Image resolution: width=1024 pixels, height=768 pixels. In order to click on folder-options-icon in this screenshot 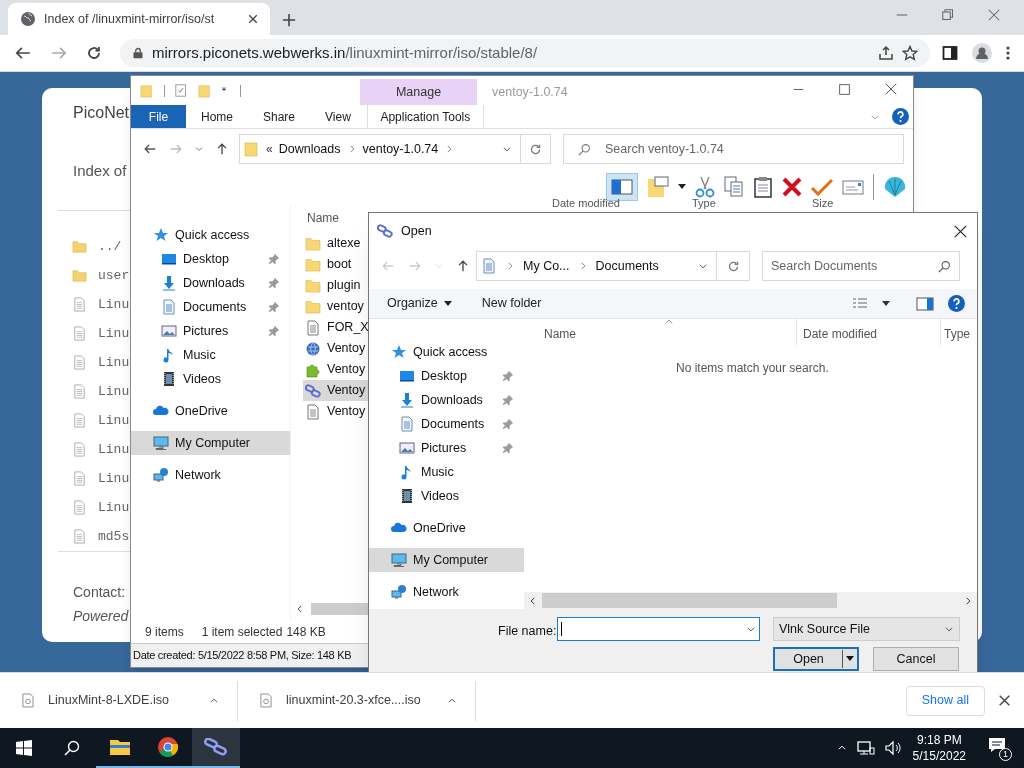, I will do `click(658, 187)`.